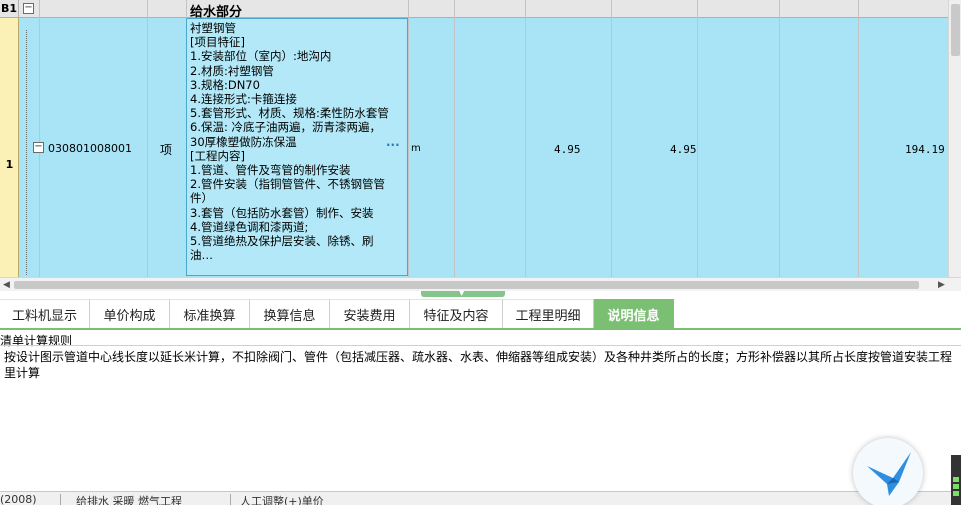 The width and height of the screenshot is (961, 505). I want to click on vertical-scrollbar, so click(954, 138).